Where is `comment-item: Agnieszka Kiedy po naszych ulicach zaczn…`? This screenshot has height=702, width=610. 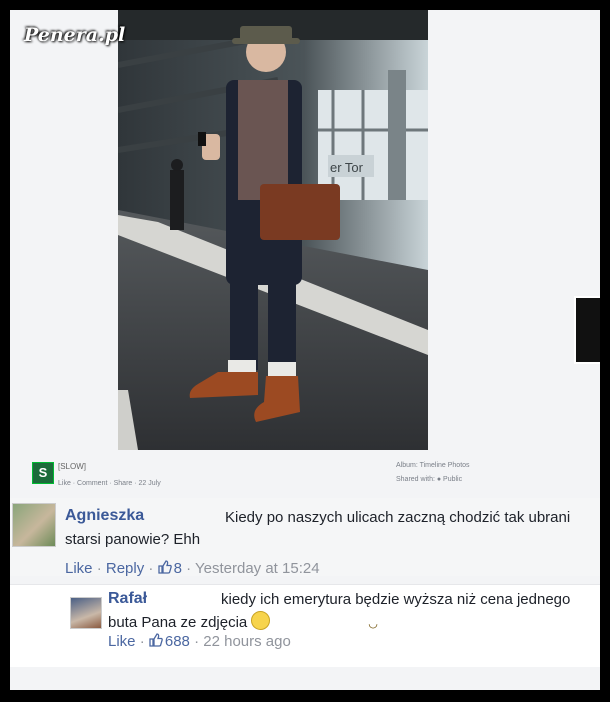 comment-item: Agnieszka Kiedy po naszych ulicach zaczn… is located at coordinates (305, 537).